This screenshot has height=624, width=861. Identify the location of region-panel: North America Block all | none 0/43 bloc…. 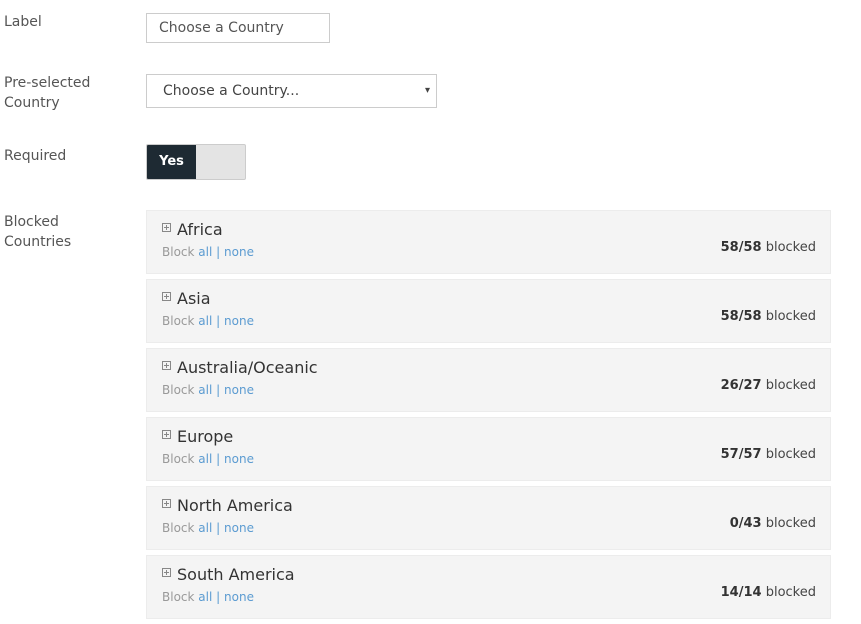
(488, 518).